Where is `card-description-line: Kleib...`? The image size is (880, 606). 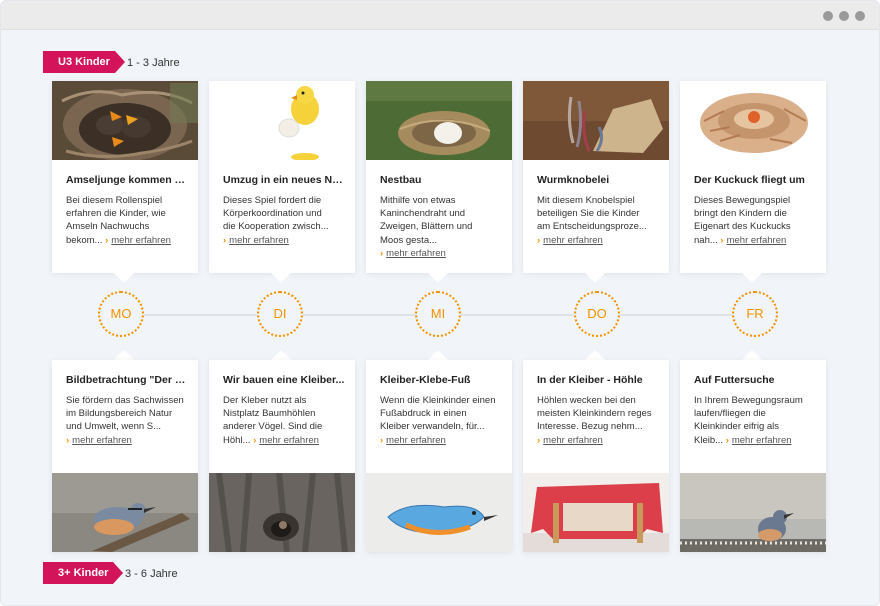 card-description-line: Kleib... is located at coordinates (709, 440).